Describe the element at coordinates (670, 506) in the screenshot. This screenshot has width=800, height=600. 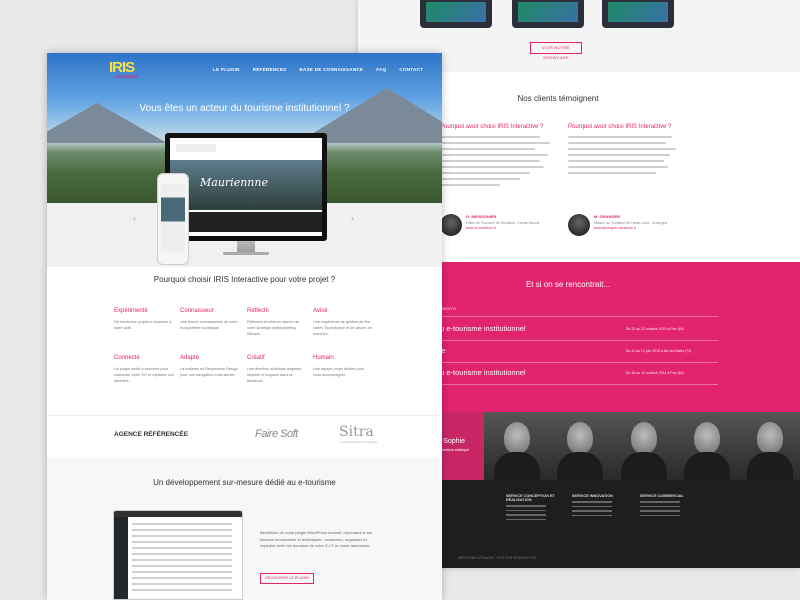
I see `footer-column: Service commercial` at that location.